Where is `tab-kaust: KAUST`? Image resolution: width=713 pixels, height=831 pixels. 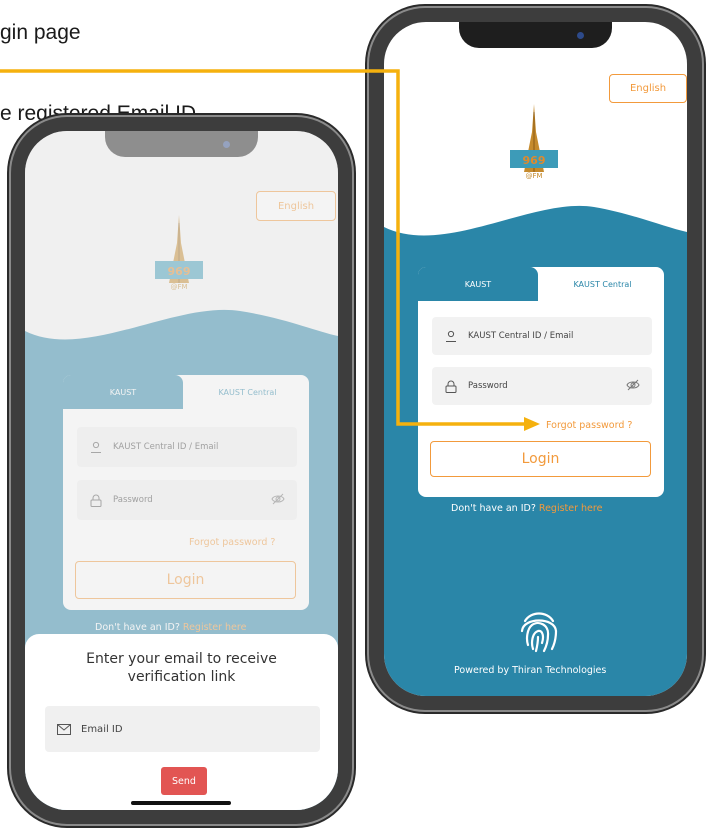
tab-kaust: KAUST is located at coordinates (478, 284).